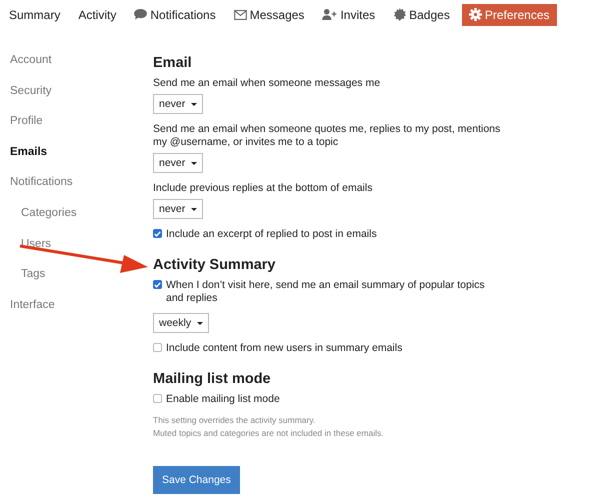 The height and width of the screenshot is (500, 592). I want to click on section-heading: Activity Summary, so click(214, 265).